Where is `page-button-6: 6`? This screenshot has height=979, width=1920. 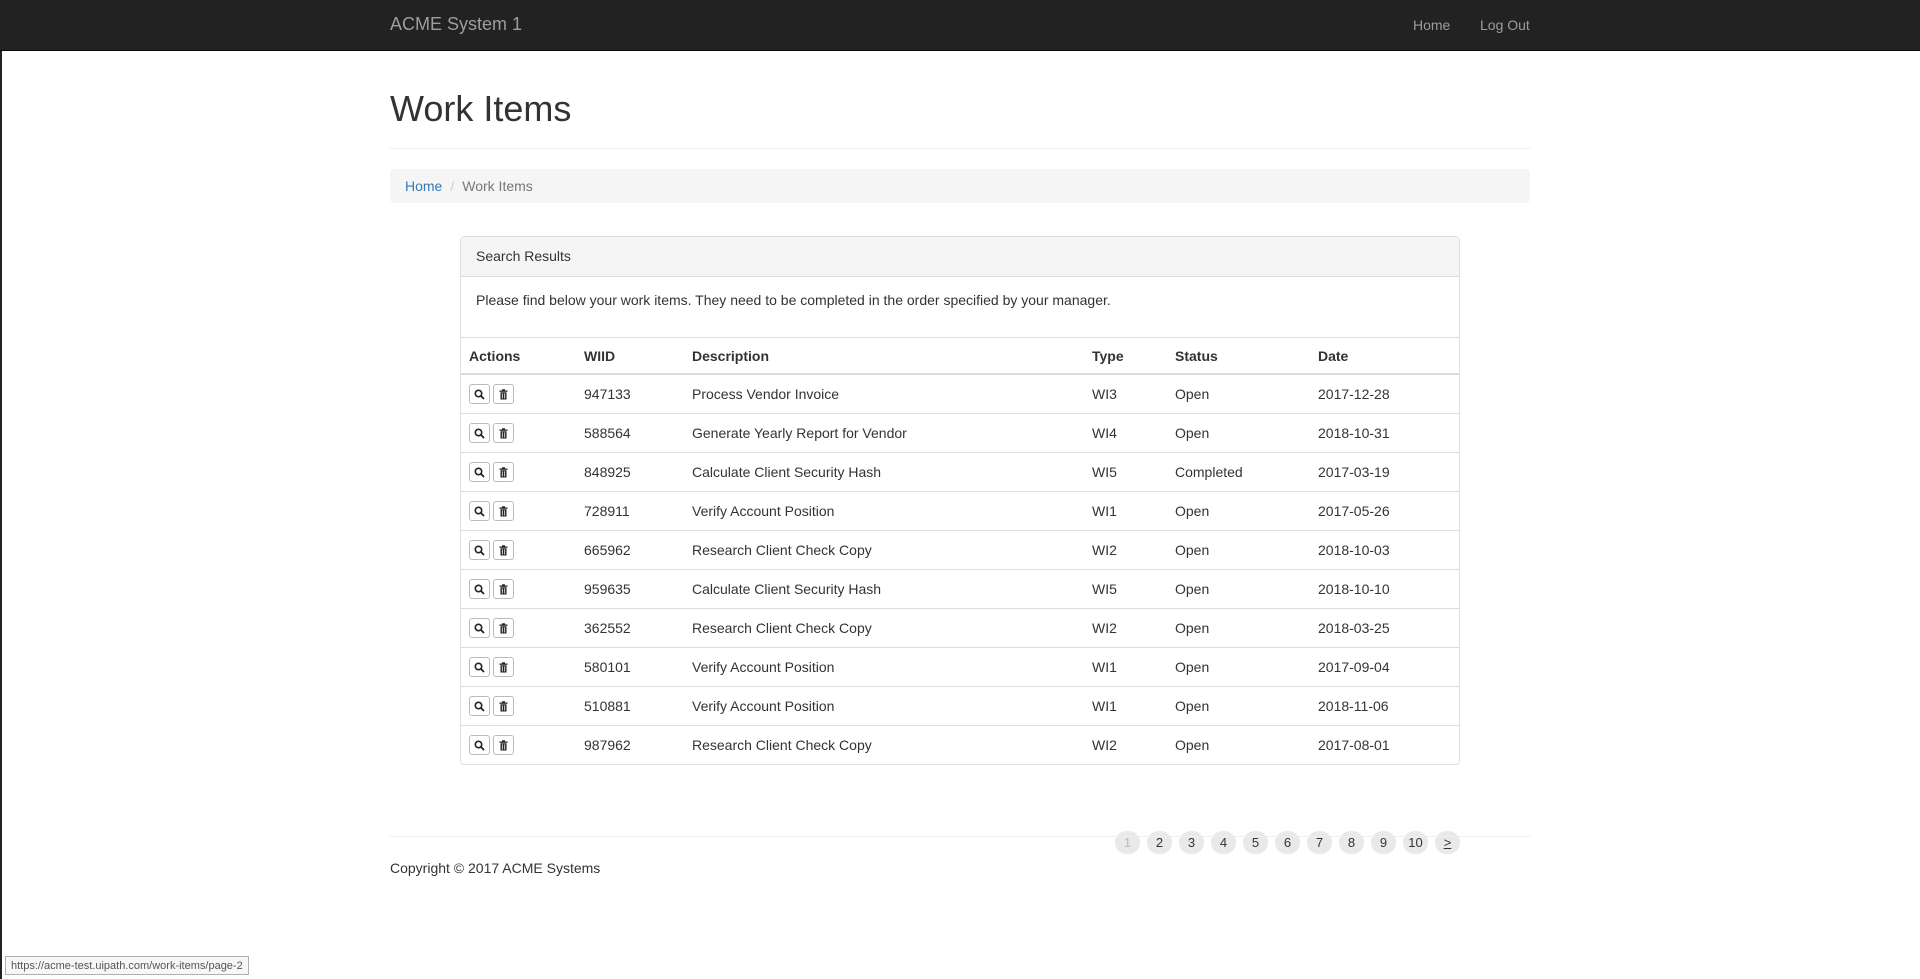
page-button-6: 6 is located at coordinates (1287, 842).